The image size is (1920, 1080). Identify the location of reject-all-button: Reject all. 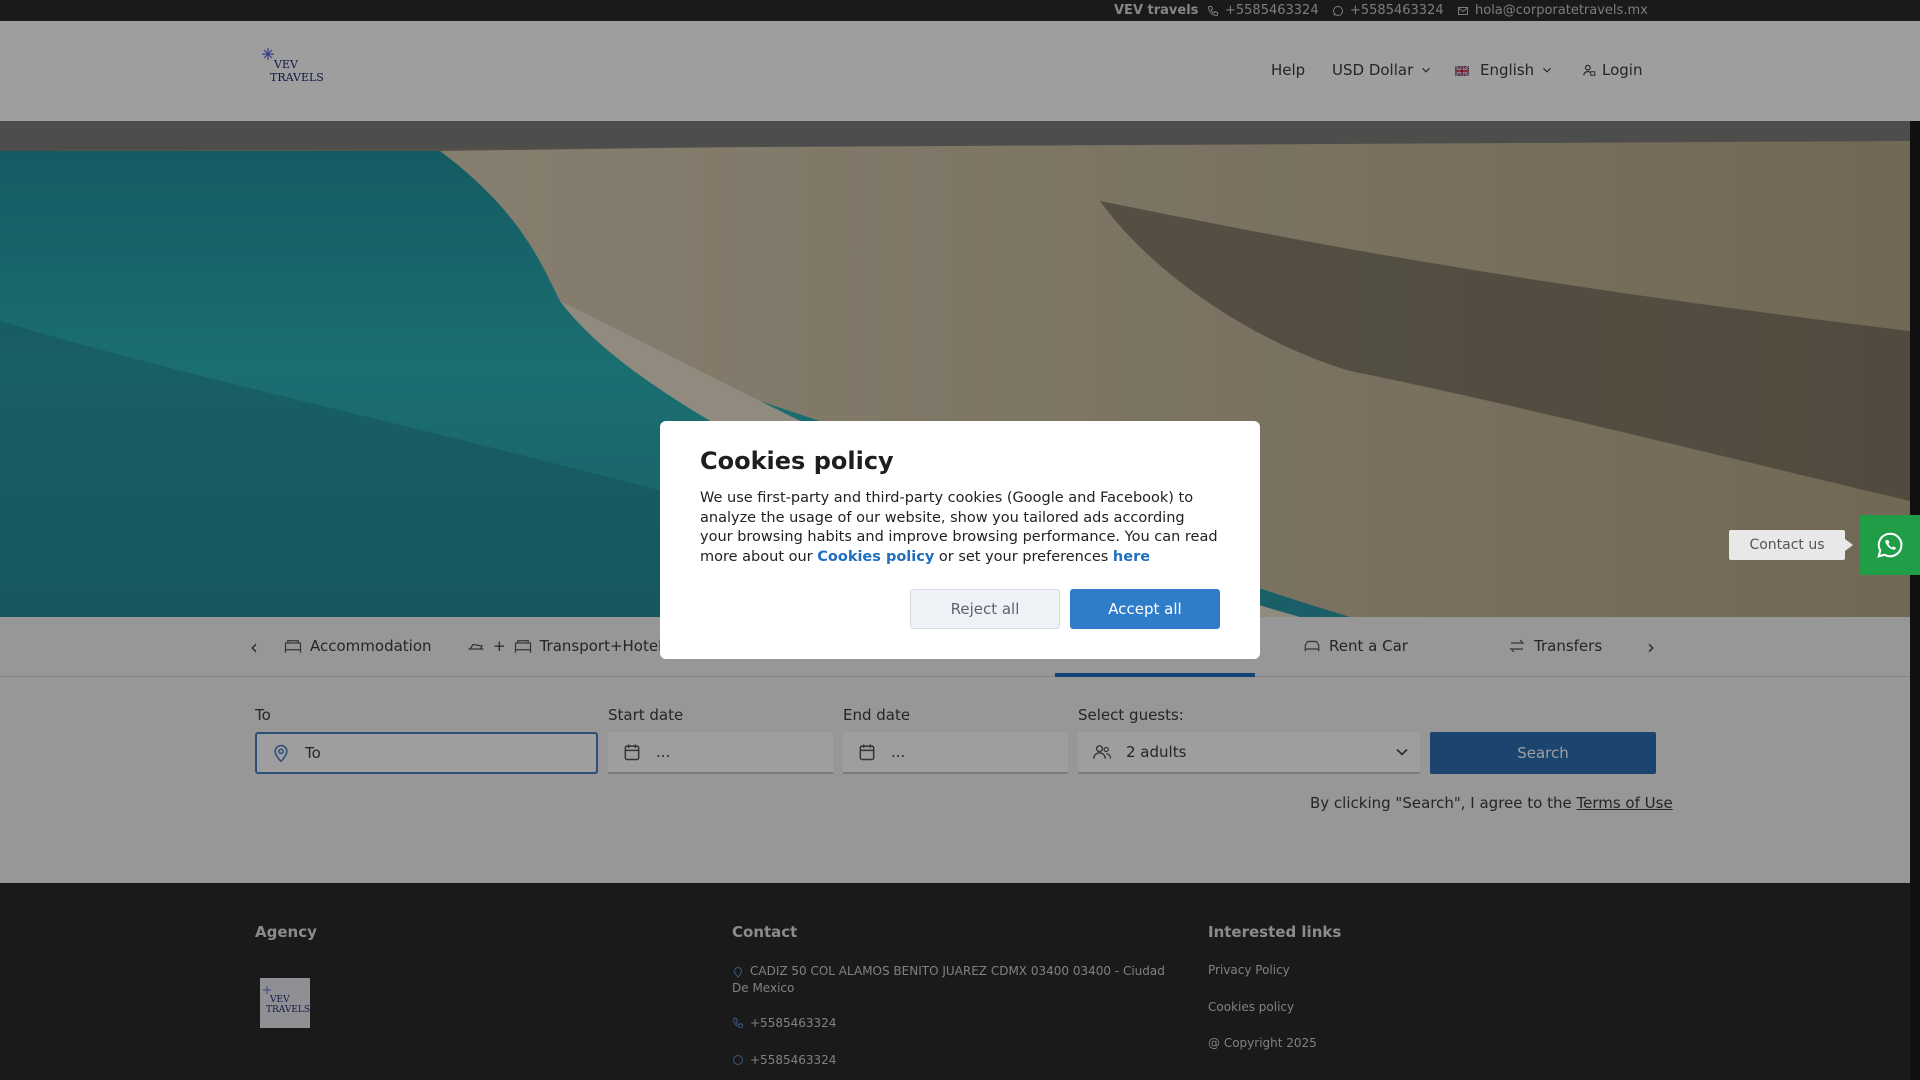
(985, 609).